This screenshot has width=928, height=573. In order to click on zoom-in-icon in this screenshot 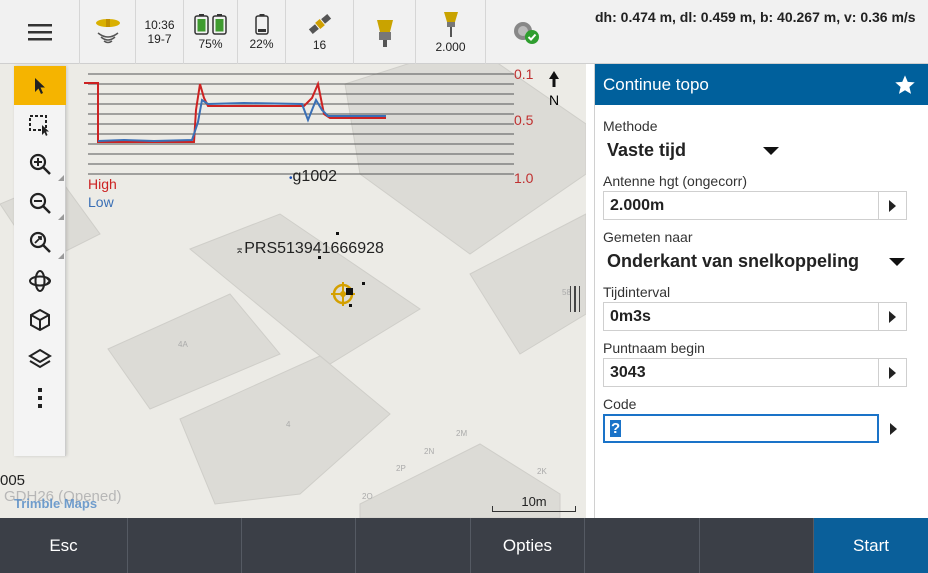, I will do `click(40, 164)`.